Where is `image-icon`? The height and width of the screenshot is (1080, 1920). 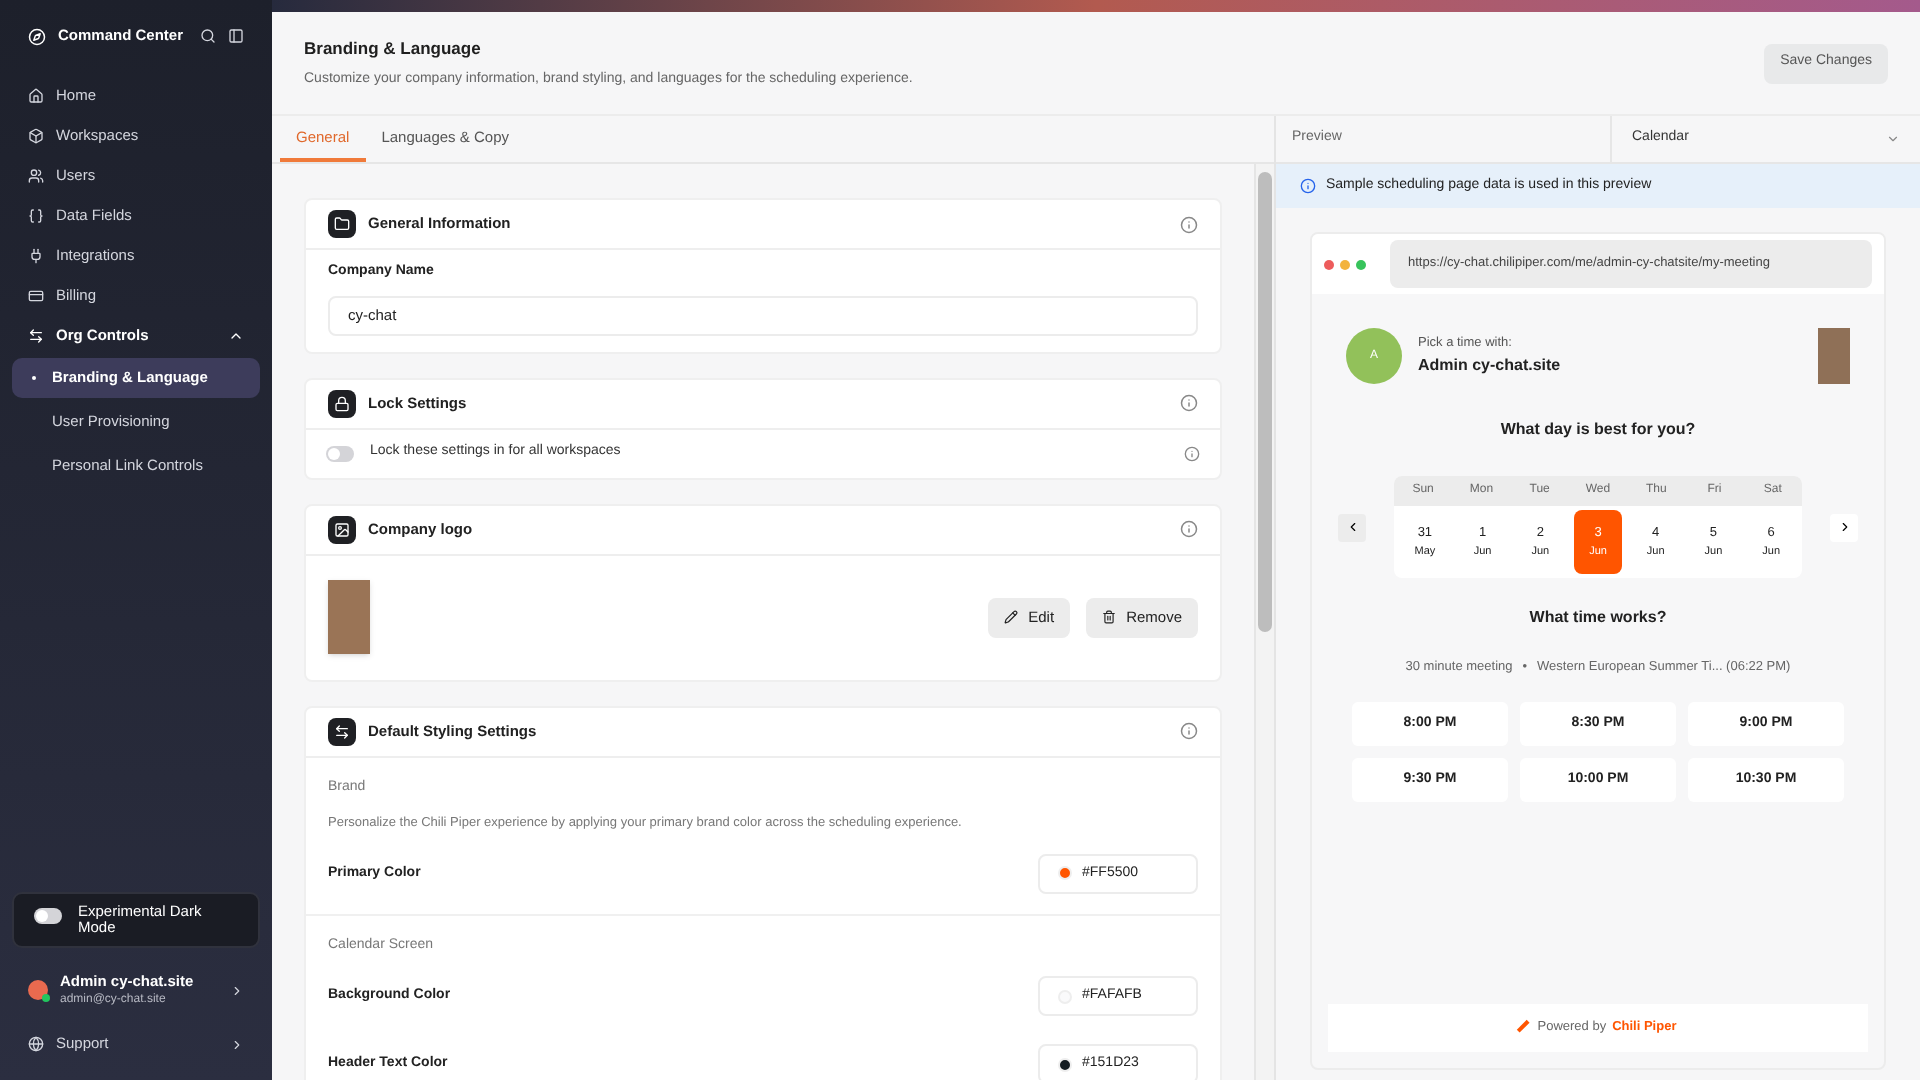 image-icon is located at coordinates (342, 529).